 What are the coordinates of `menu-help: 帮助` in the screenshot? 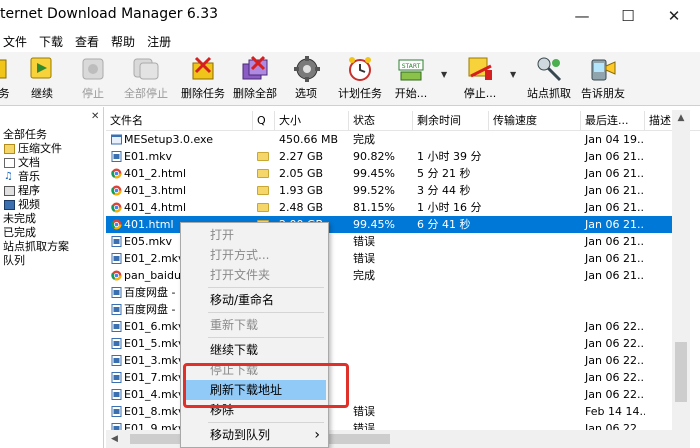 It's located at (123, 42).